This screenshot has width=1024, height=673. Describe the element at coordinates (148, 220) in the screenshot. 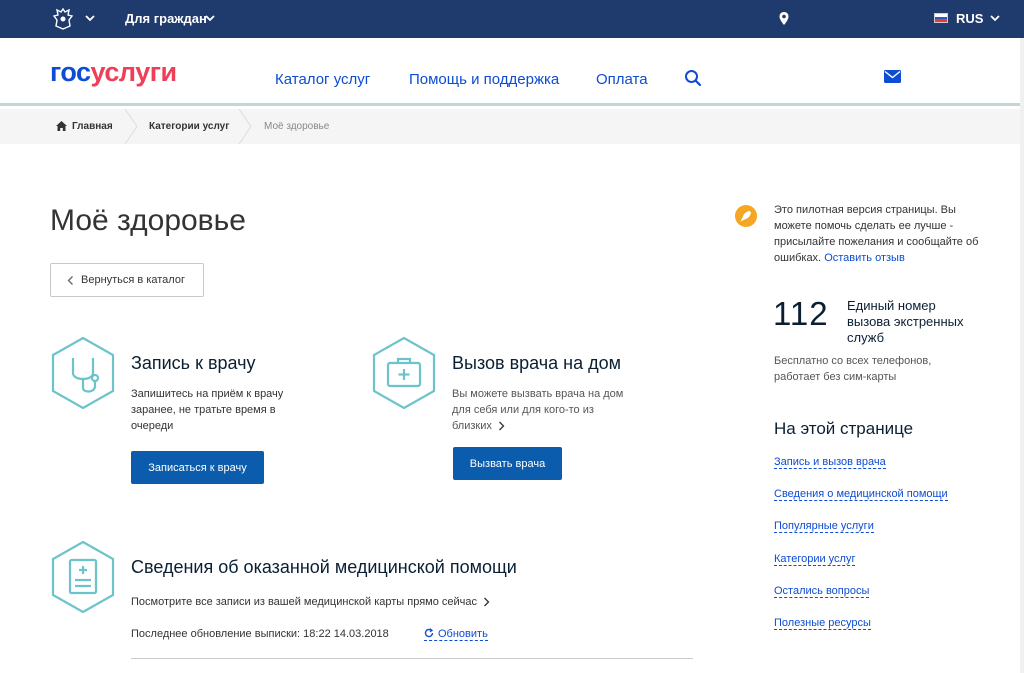

I see `page-title: Моё здоровье` at that location.